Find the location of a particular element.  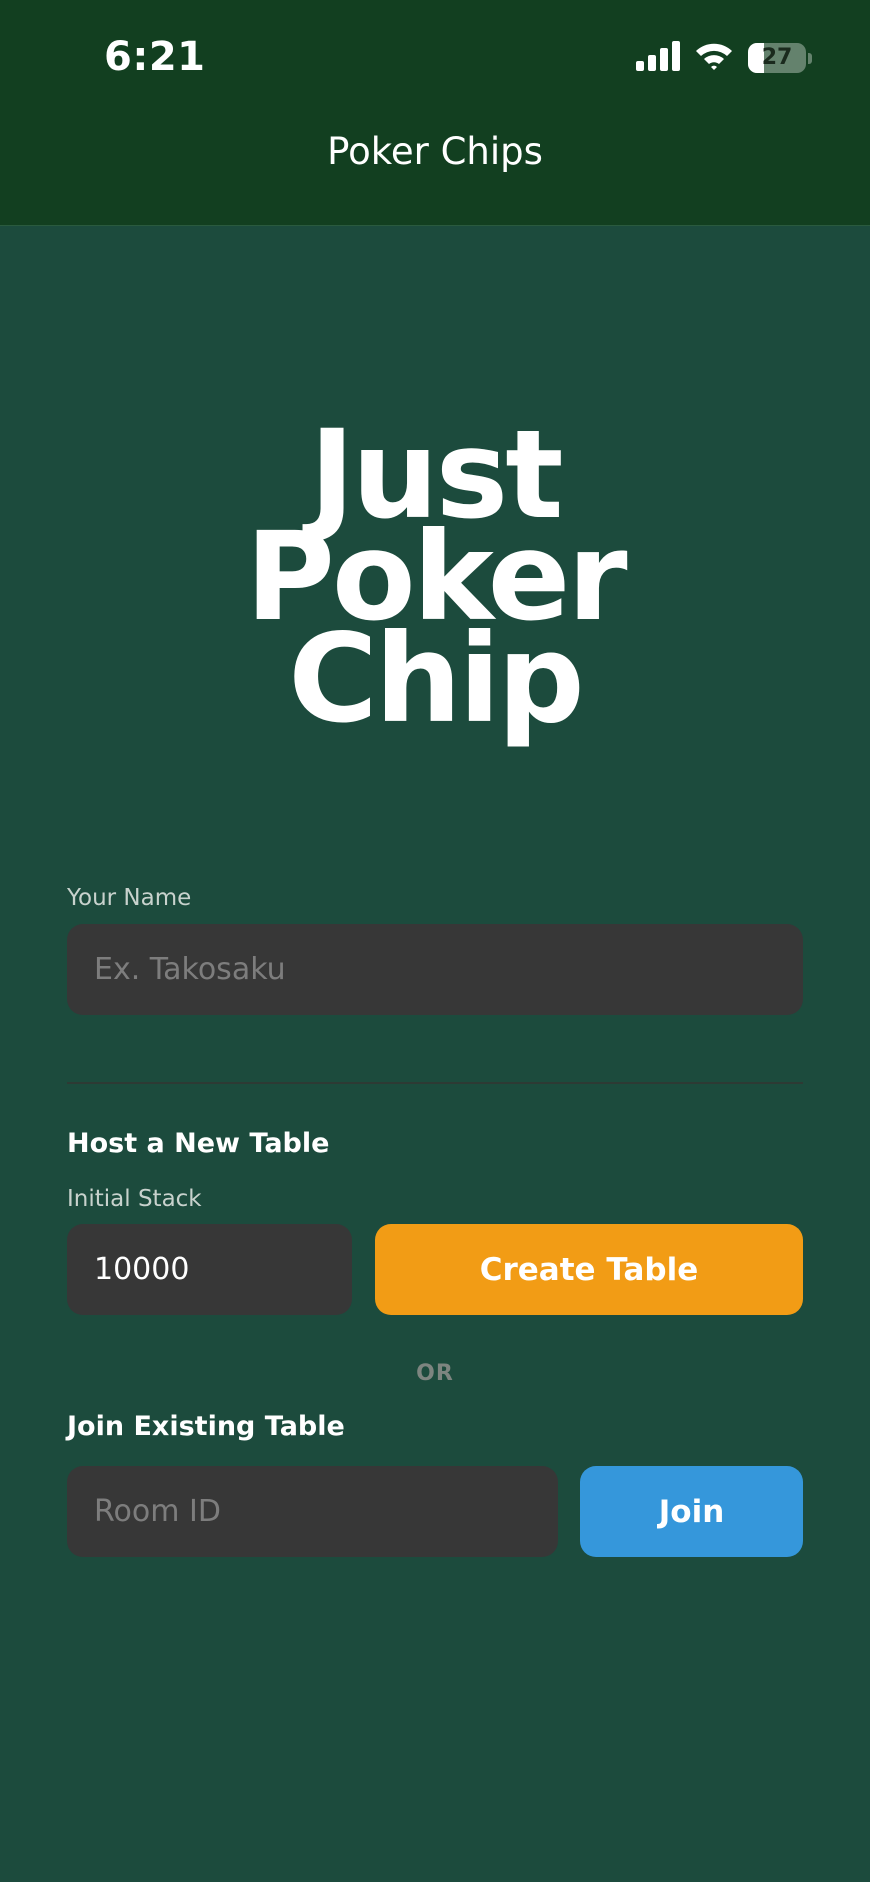

divider is located at coordinates (435, 1083).